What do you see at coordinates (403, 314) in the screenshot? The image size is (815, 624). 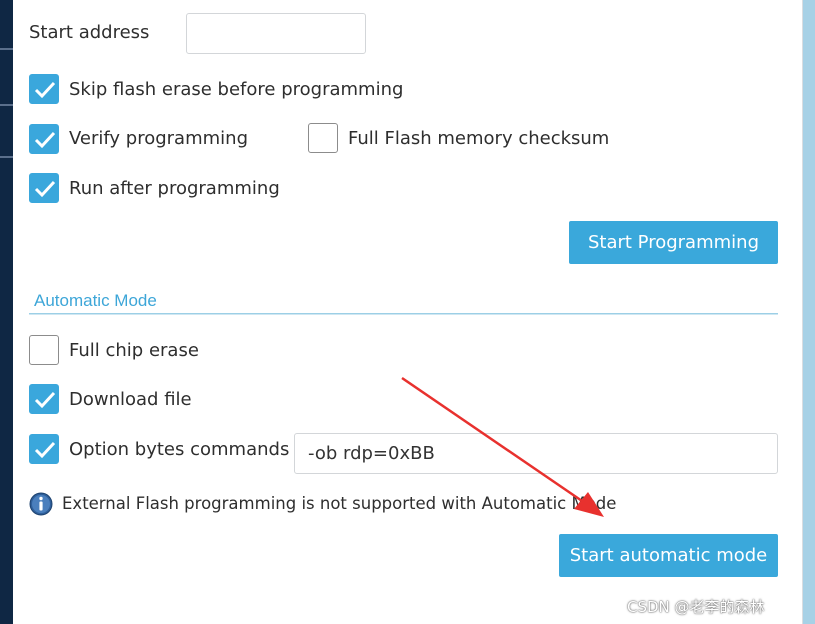 I see `section-divider` at bounding box center [403, 314].